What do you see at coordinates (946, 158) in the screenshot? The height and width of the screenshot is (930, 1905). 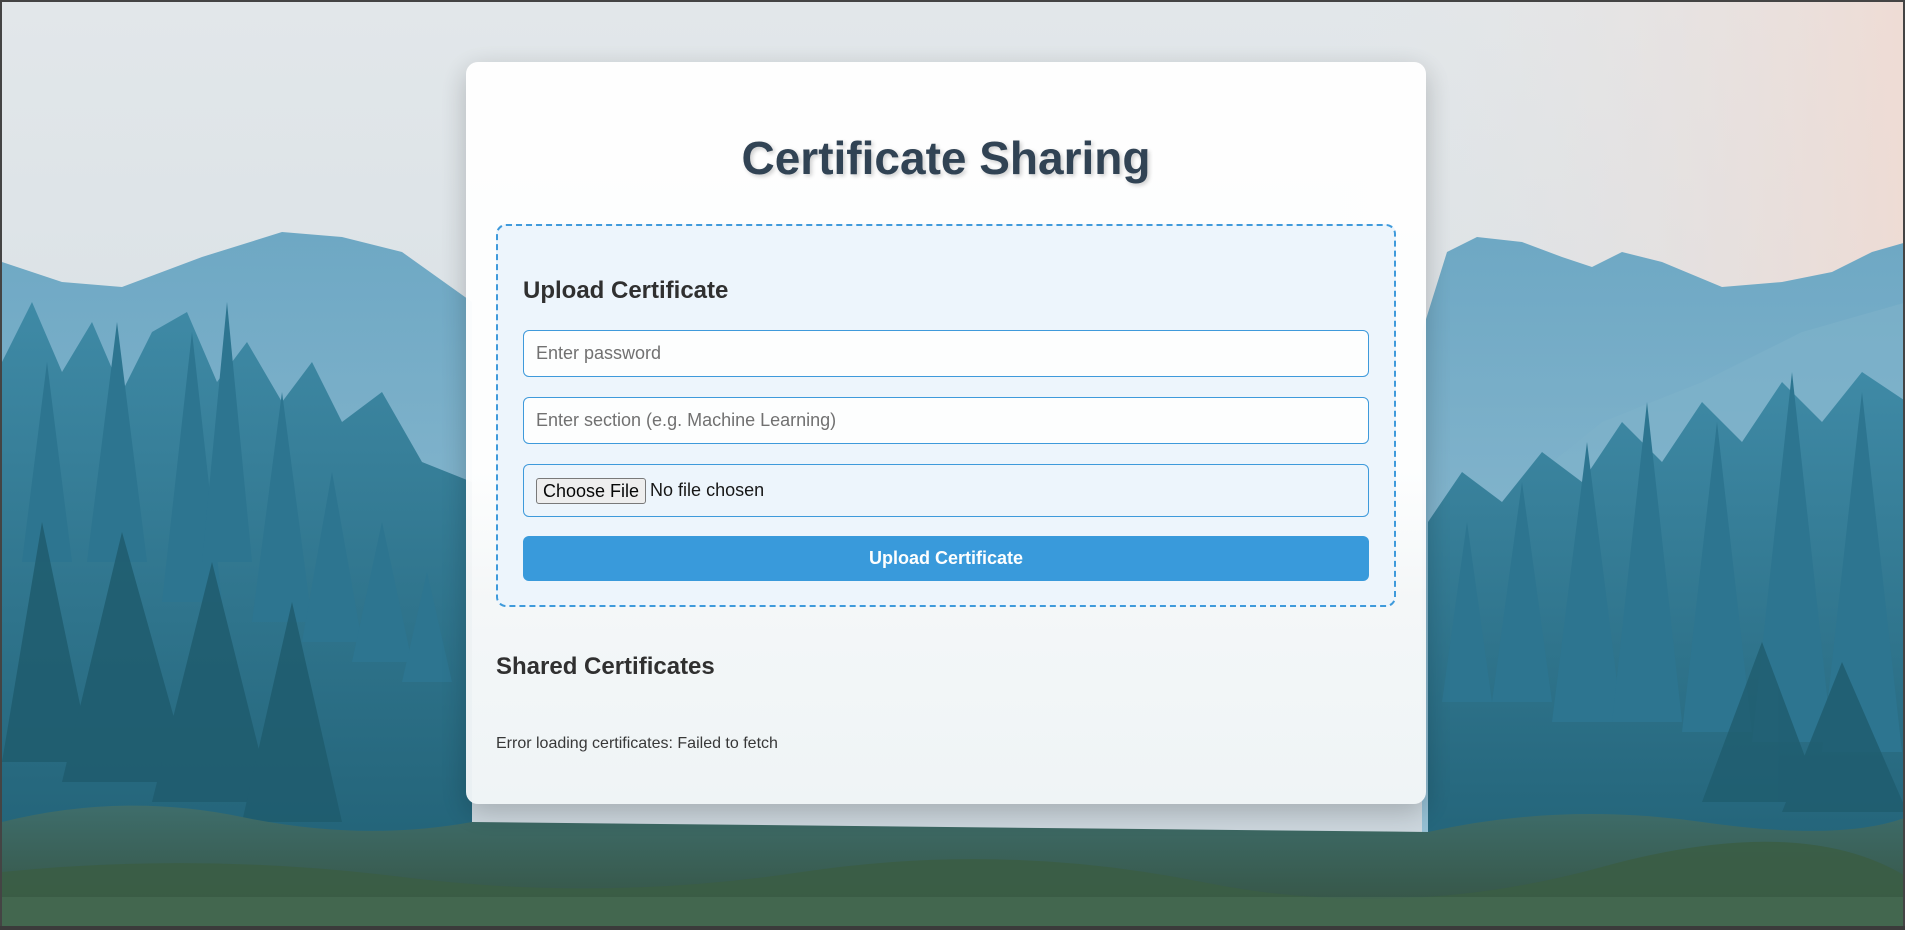 I see `page-title: Certificate Sharing` at bounding box center [946, 158].